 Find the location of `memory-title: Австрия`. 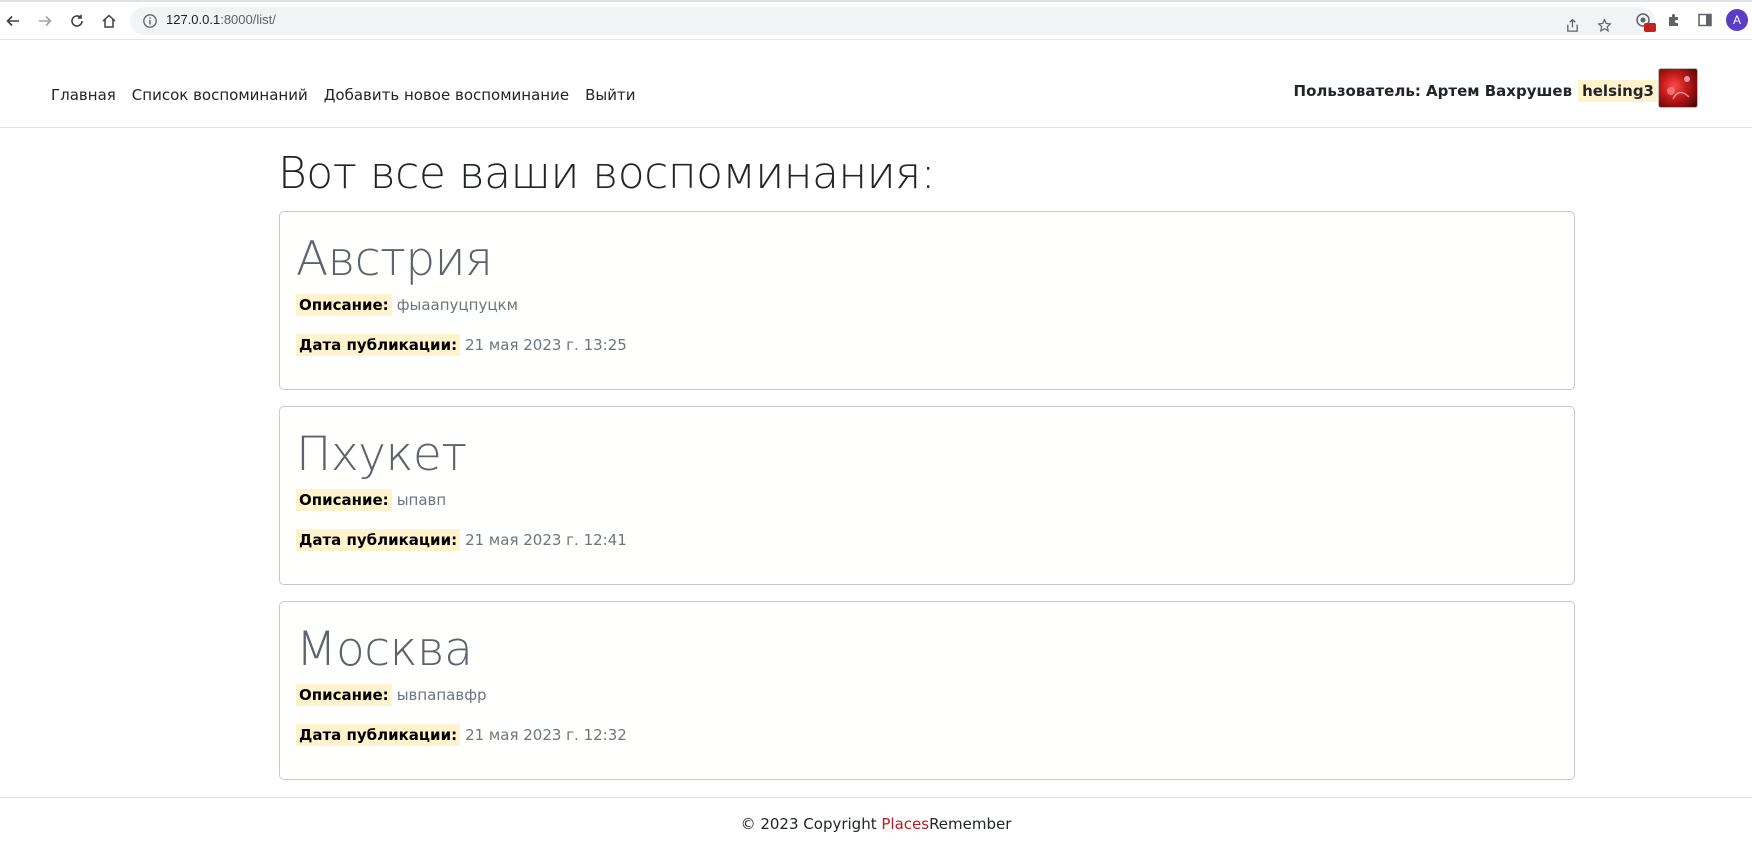

memory-title: Австрия is located at coordinates (394, 259).